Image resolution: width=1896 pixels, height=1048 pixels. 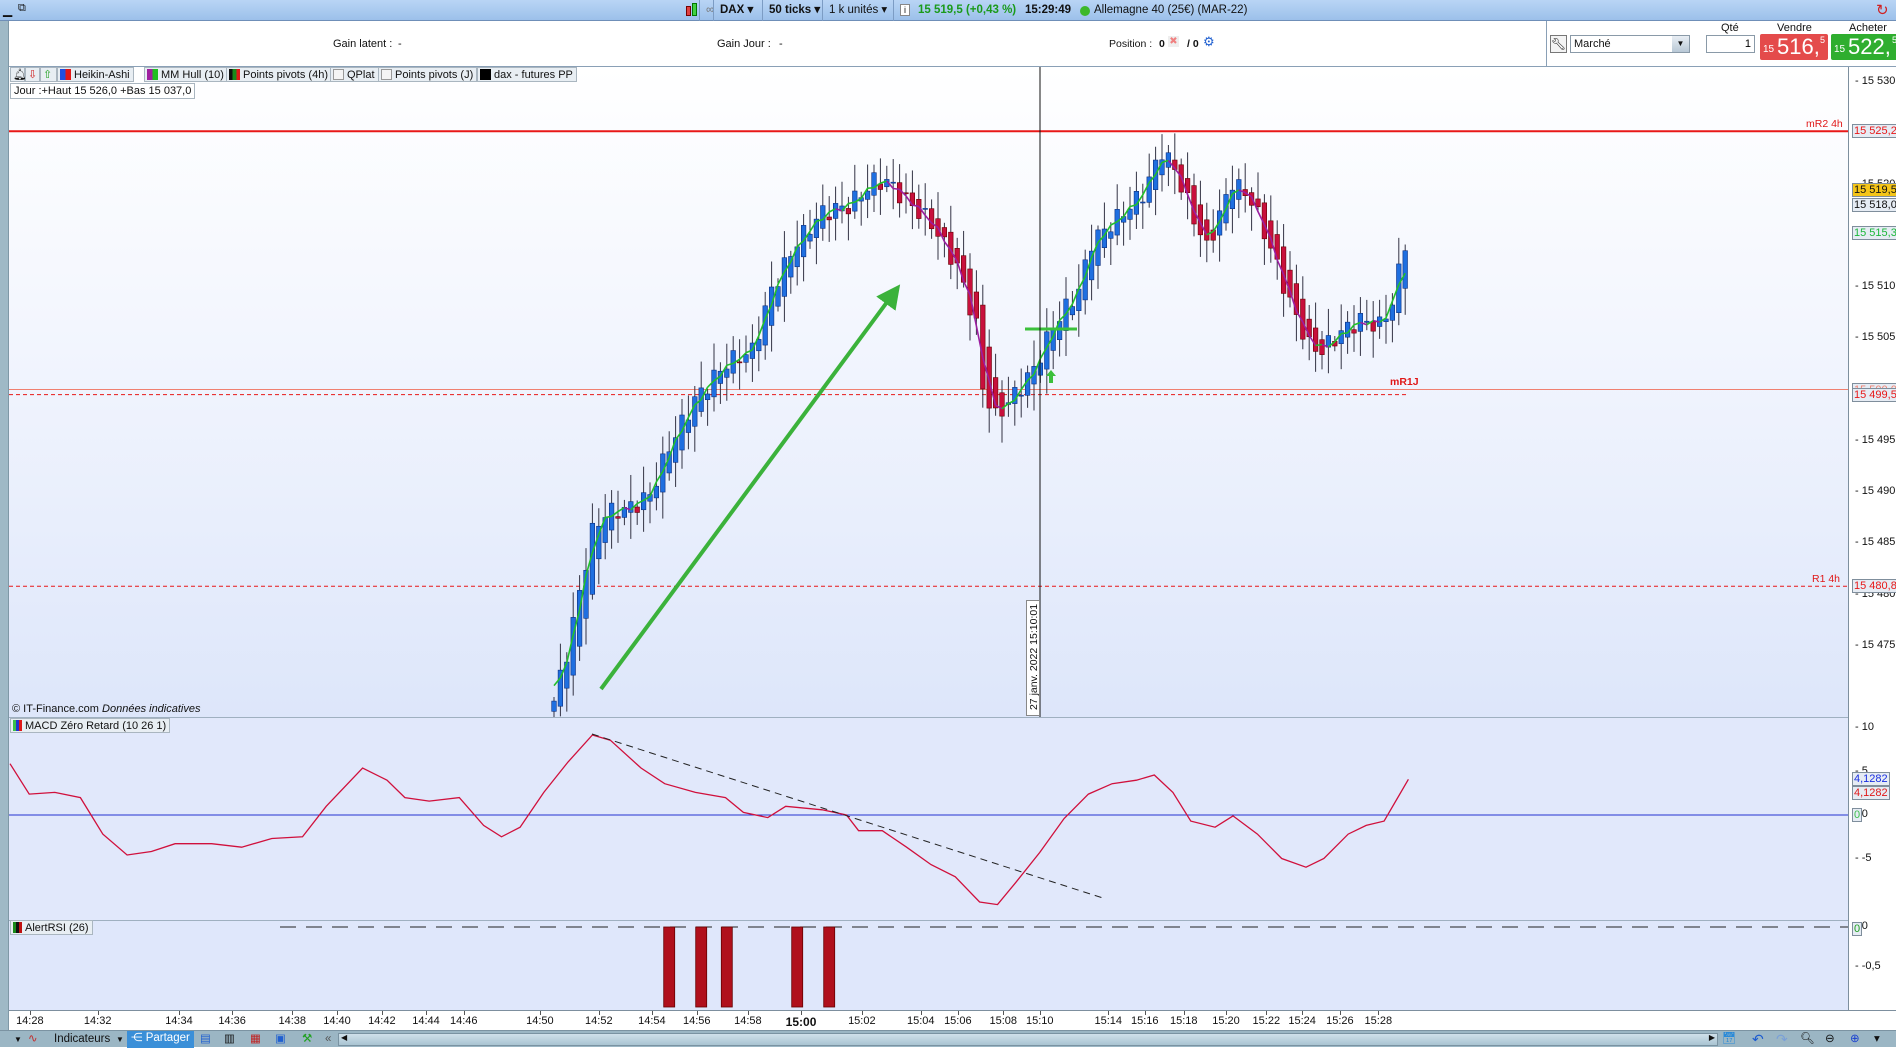 I want to click on pivot-label: mR2 4h, so click(x=1824, y=124).